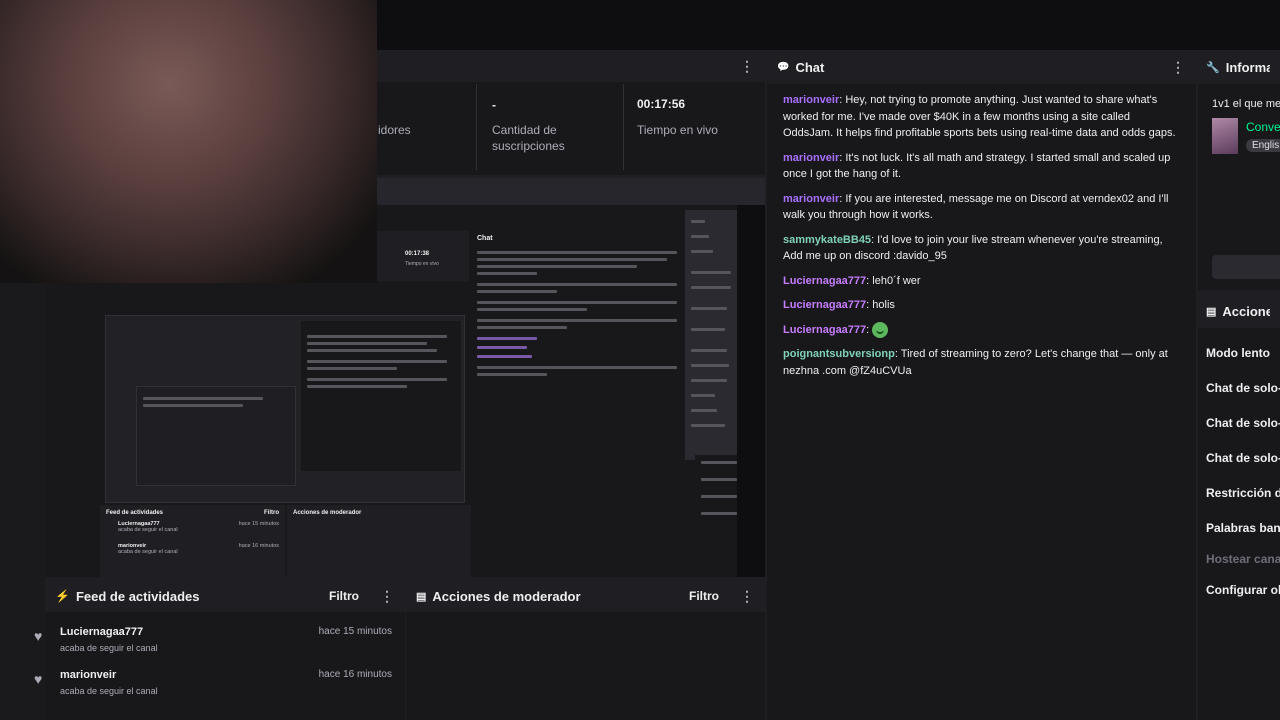  I want to click on green-face-emote, so click(880, 329).